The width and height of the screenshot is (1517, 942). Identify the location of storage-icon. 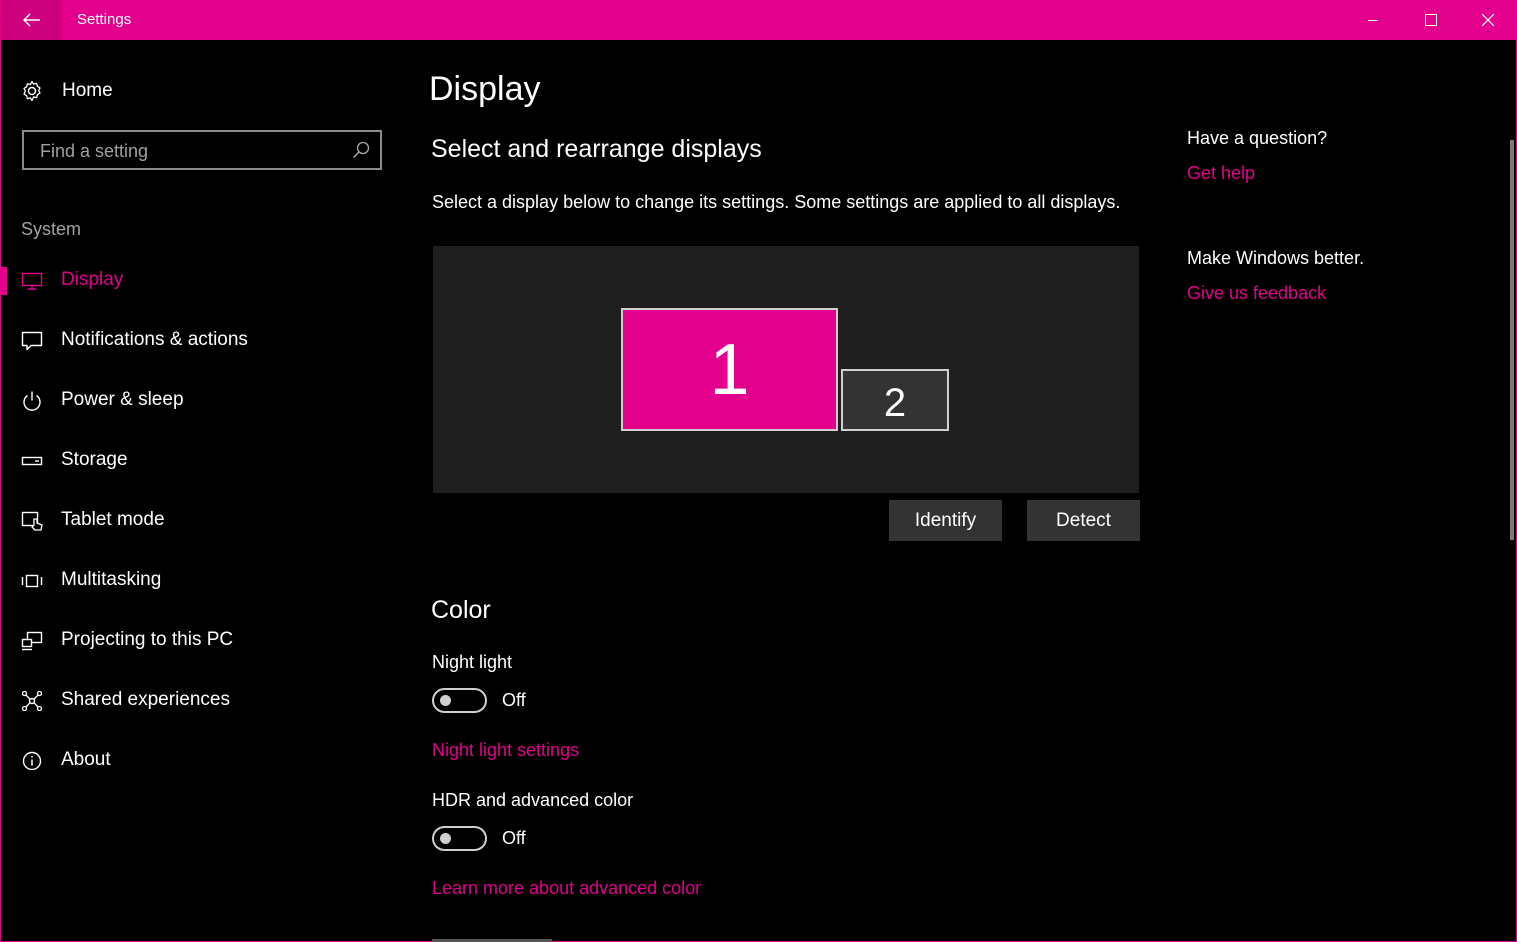
(32, 461).